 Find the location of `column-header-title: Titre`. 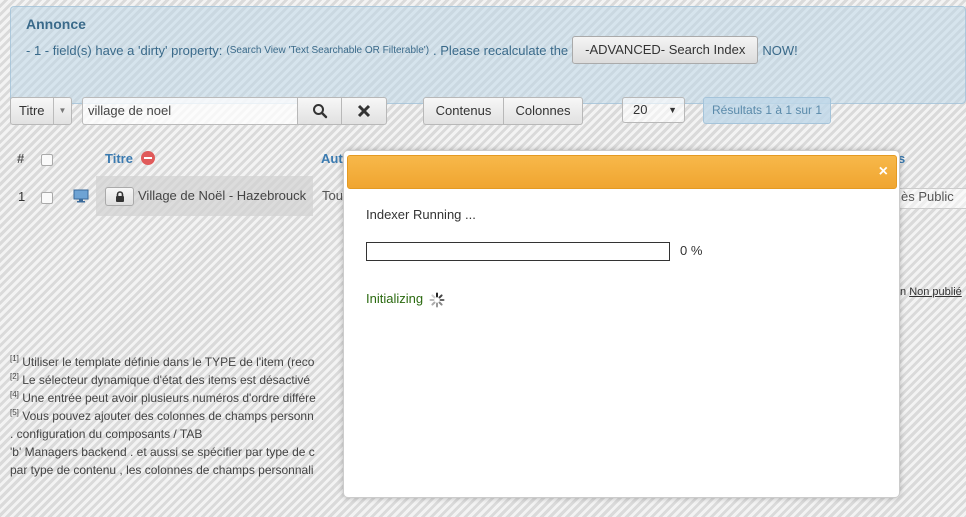

column-header-title: Titre is located at coordinates (130, 158).